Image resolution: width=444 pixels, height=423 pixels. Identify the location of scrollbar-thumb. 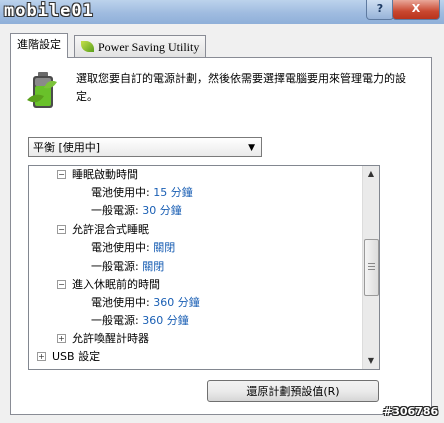
(371, 267).